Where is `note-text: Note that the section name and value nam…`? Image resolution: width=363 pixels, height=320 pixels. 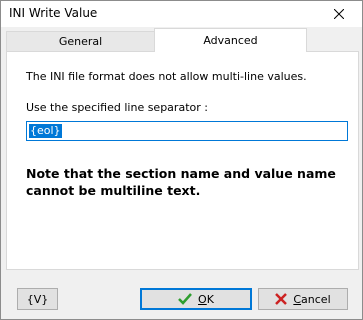
note-text: Note that the section name and value nam… is located at coordinates (181, 182).